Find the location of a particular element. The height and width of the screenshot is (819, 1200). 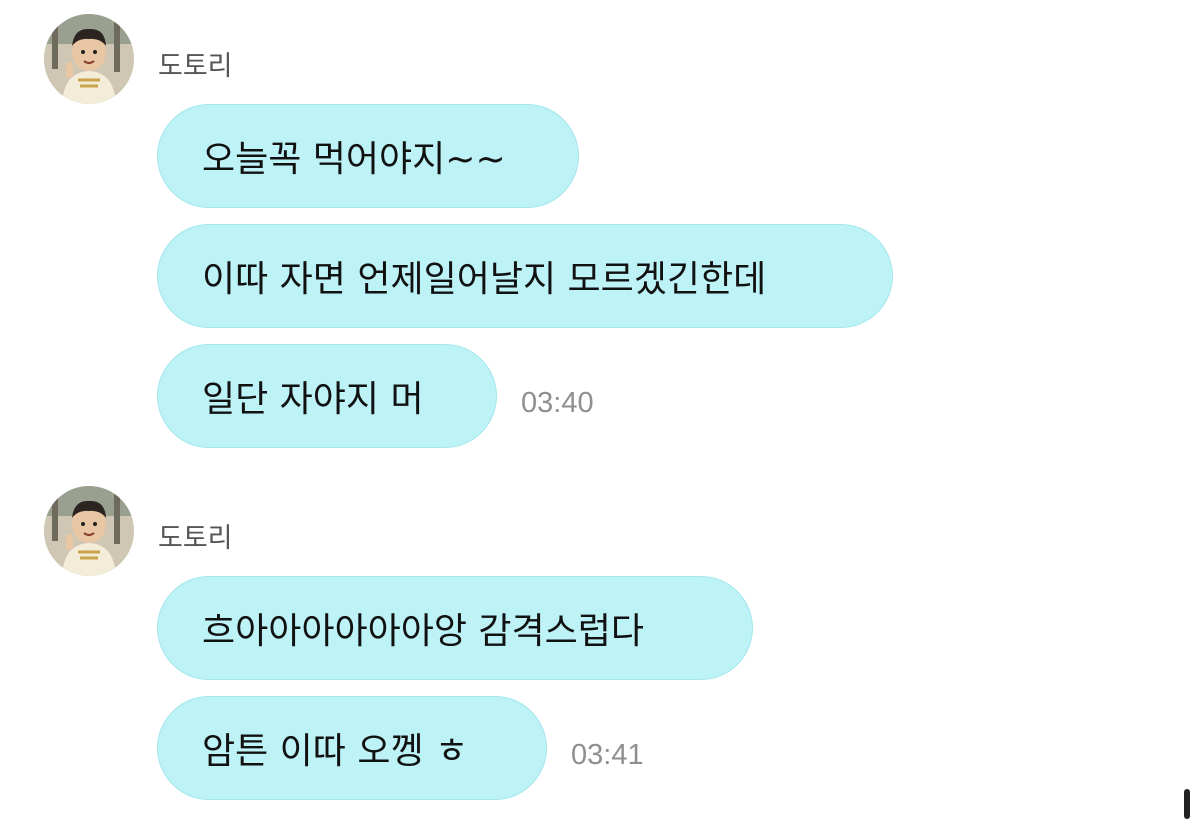

message-timestamp: 03:40 is located at coordinates (557, 403).